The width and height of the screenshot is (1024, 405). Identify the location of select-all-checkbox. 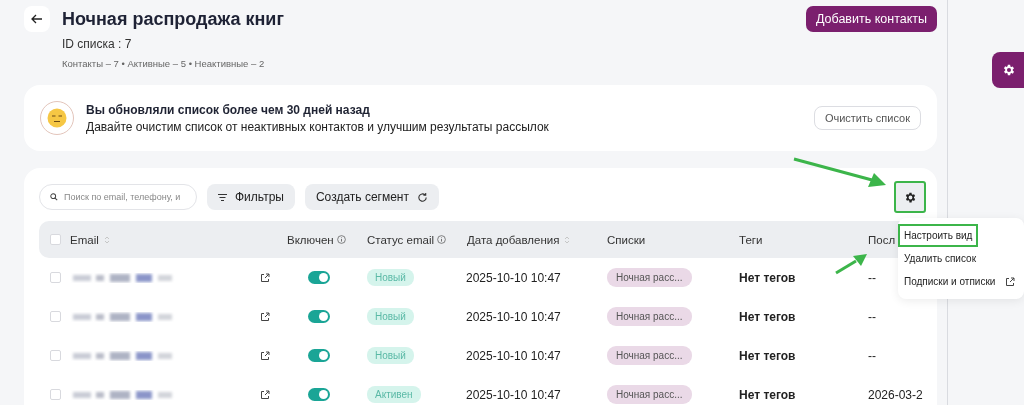
(55, 239).